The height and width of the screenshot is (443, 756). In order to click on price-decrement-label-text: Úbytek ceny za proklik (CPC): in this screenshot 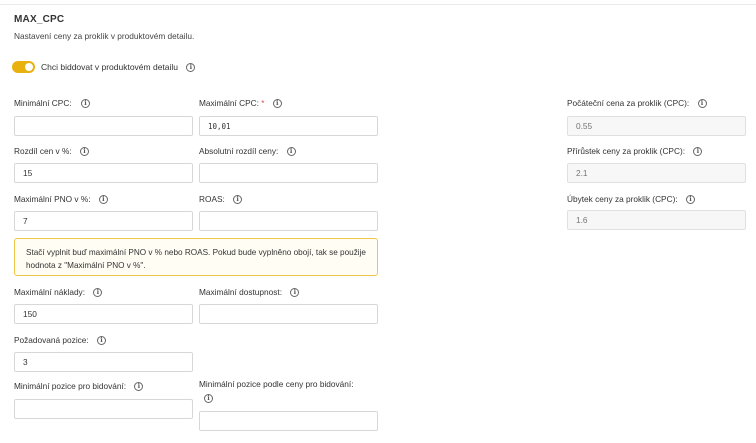, I will do `click(622, 199)`.